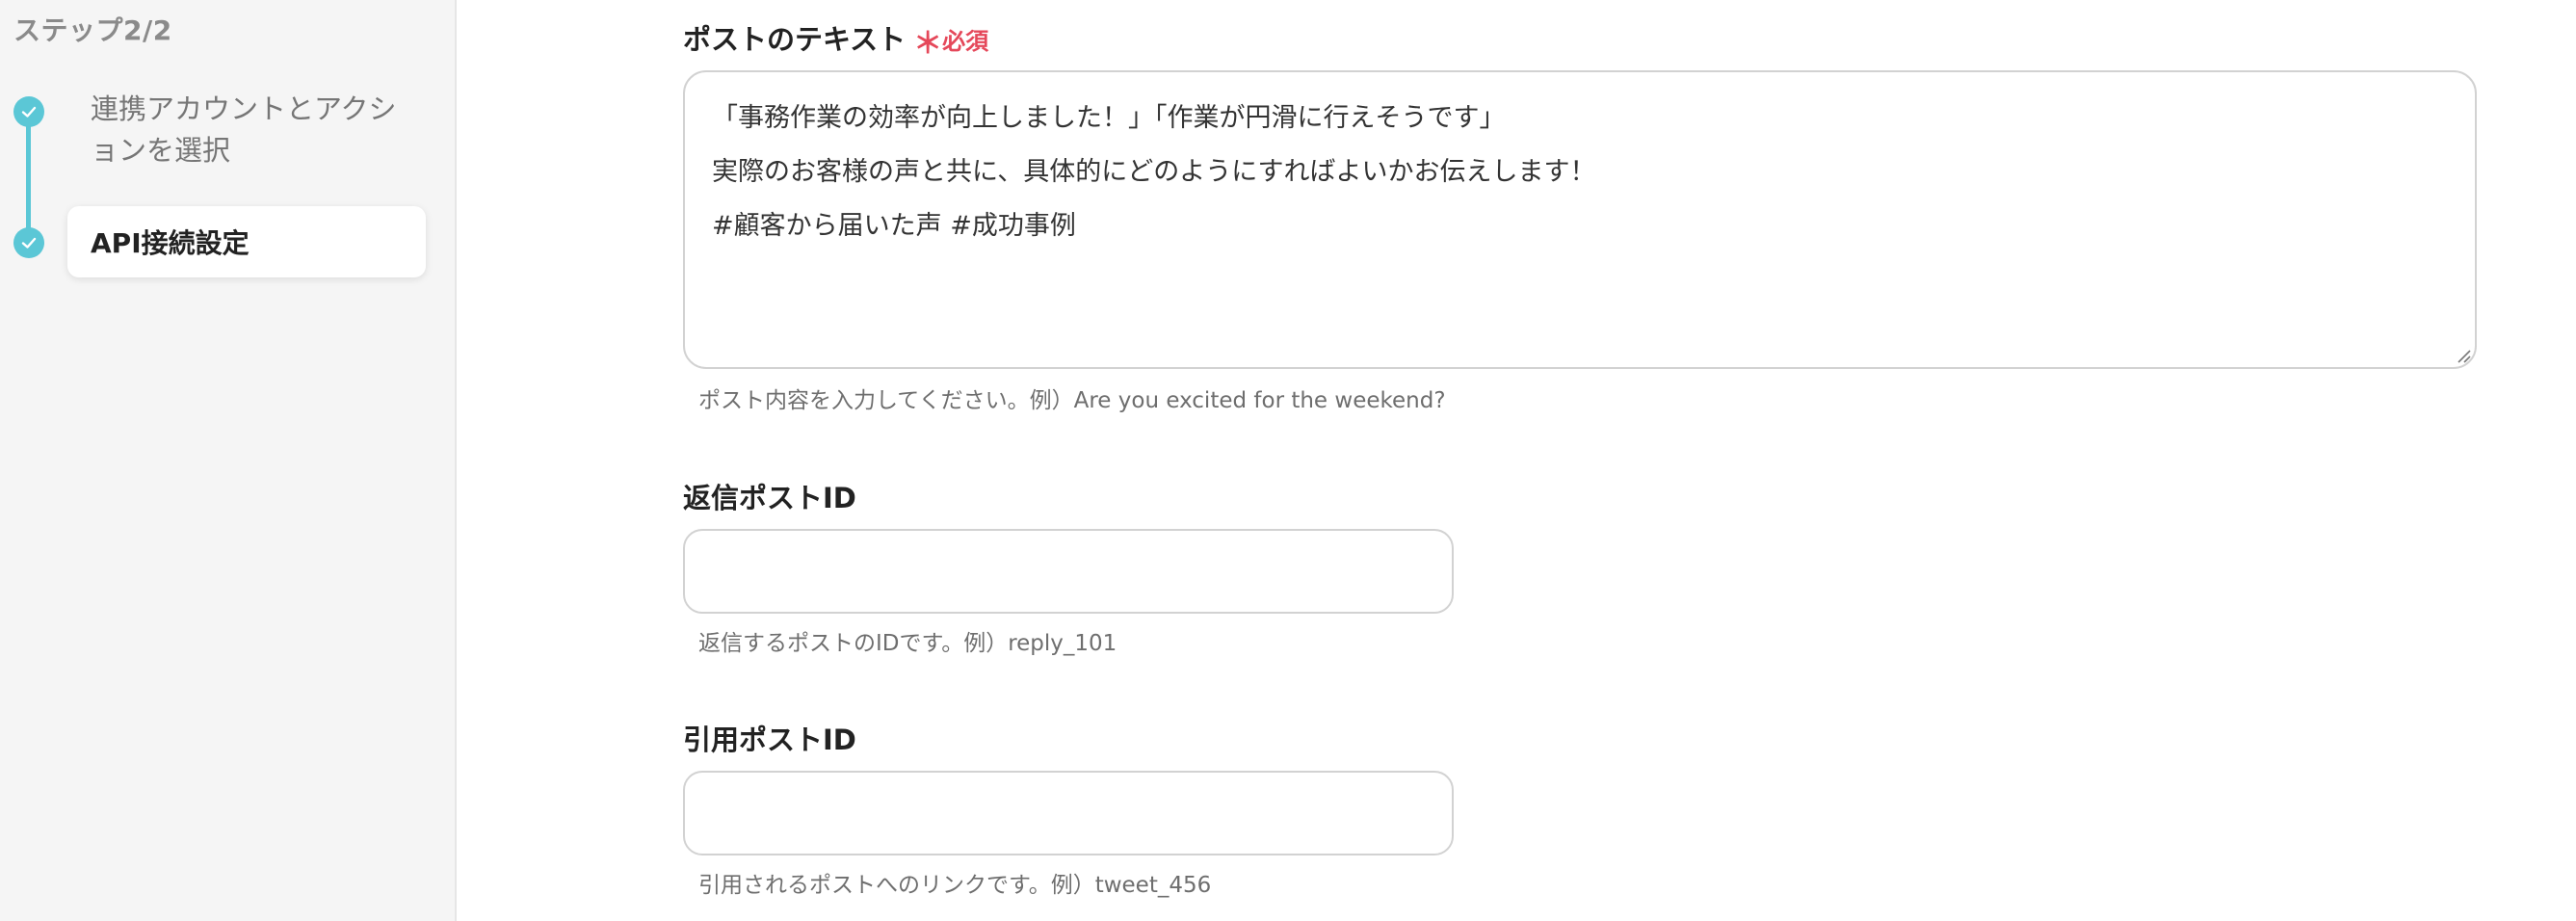 Image resolution: width=2576 pixels, height=921 pixels. I want to click on post-text-label-text: ポストのテキスト, so click(795, 39).